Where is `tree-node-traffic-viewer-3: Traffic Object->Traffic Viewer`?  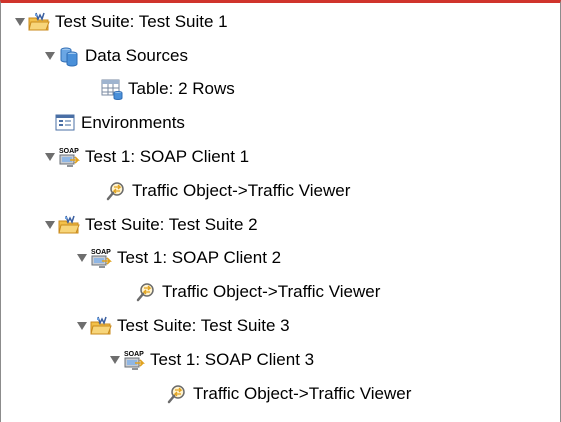
tree-node-traffic-viewer-3: Traffic Object->Traffic Viewer is located at coordinates (280, 394).